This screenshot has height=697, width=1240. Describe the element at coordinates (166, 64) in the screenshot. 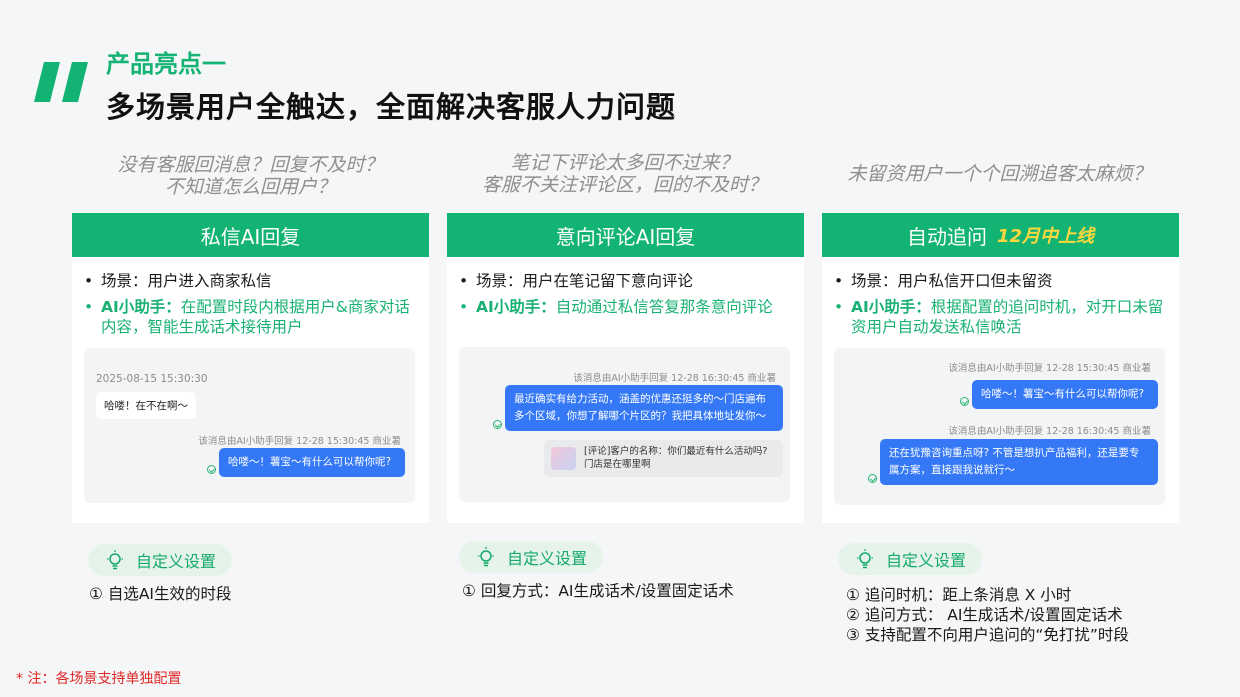

I see `eyebrow-title: 产品亮点一` at that location.